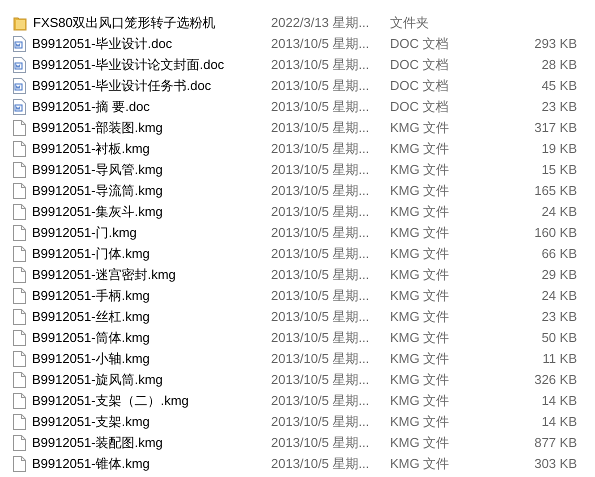 The height and width of the screenshot is (477, 595). Describe the element at coordinates (97, 442) in the screenshot. I see `file-name: B9912051-装配图.kmg` at that location.